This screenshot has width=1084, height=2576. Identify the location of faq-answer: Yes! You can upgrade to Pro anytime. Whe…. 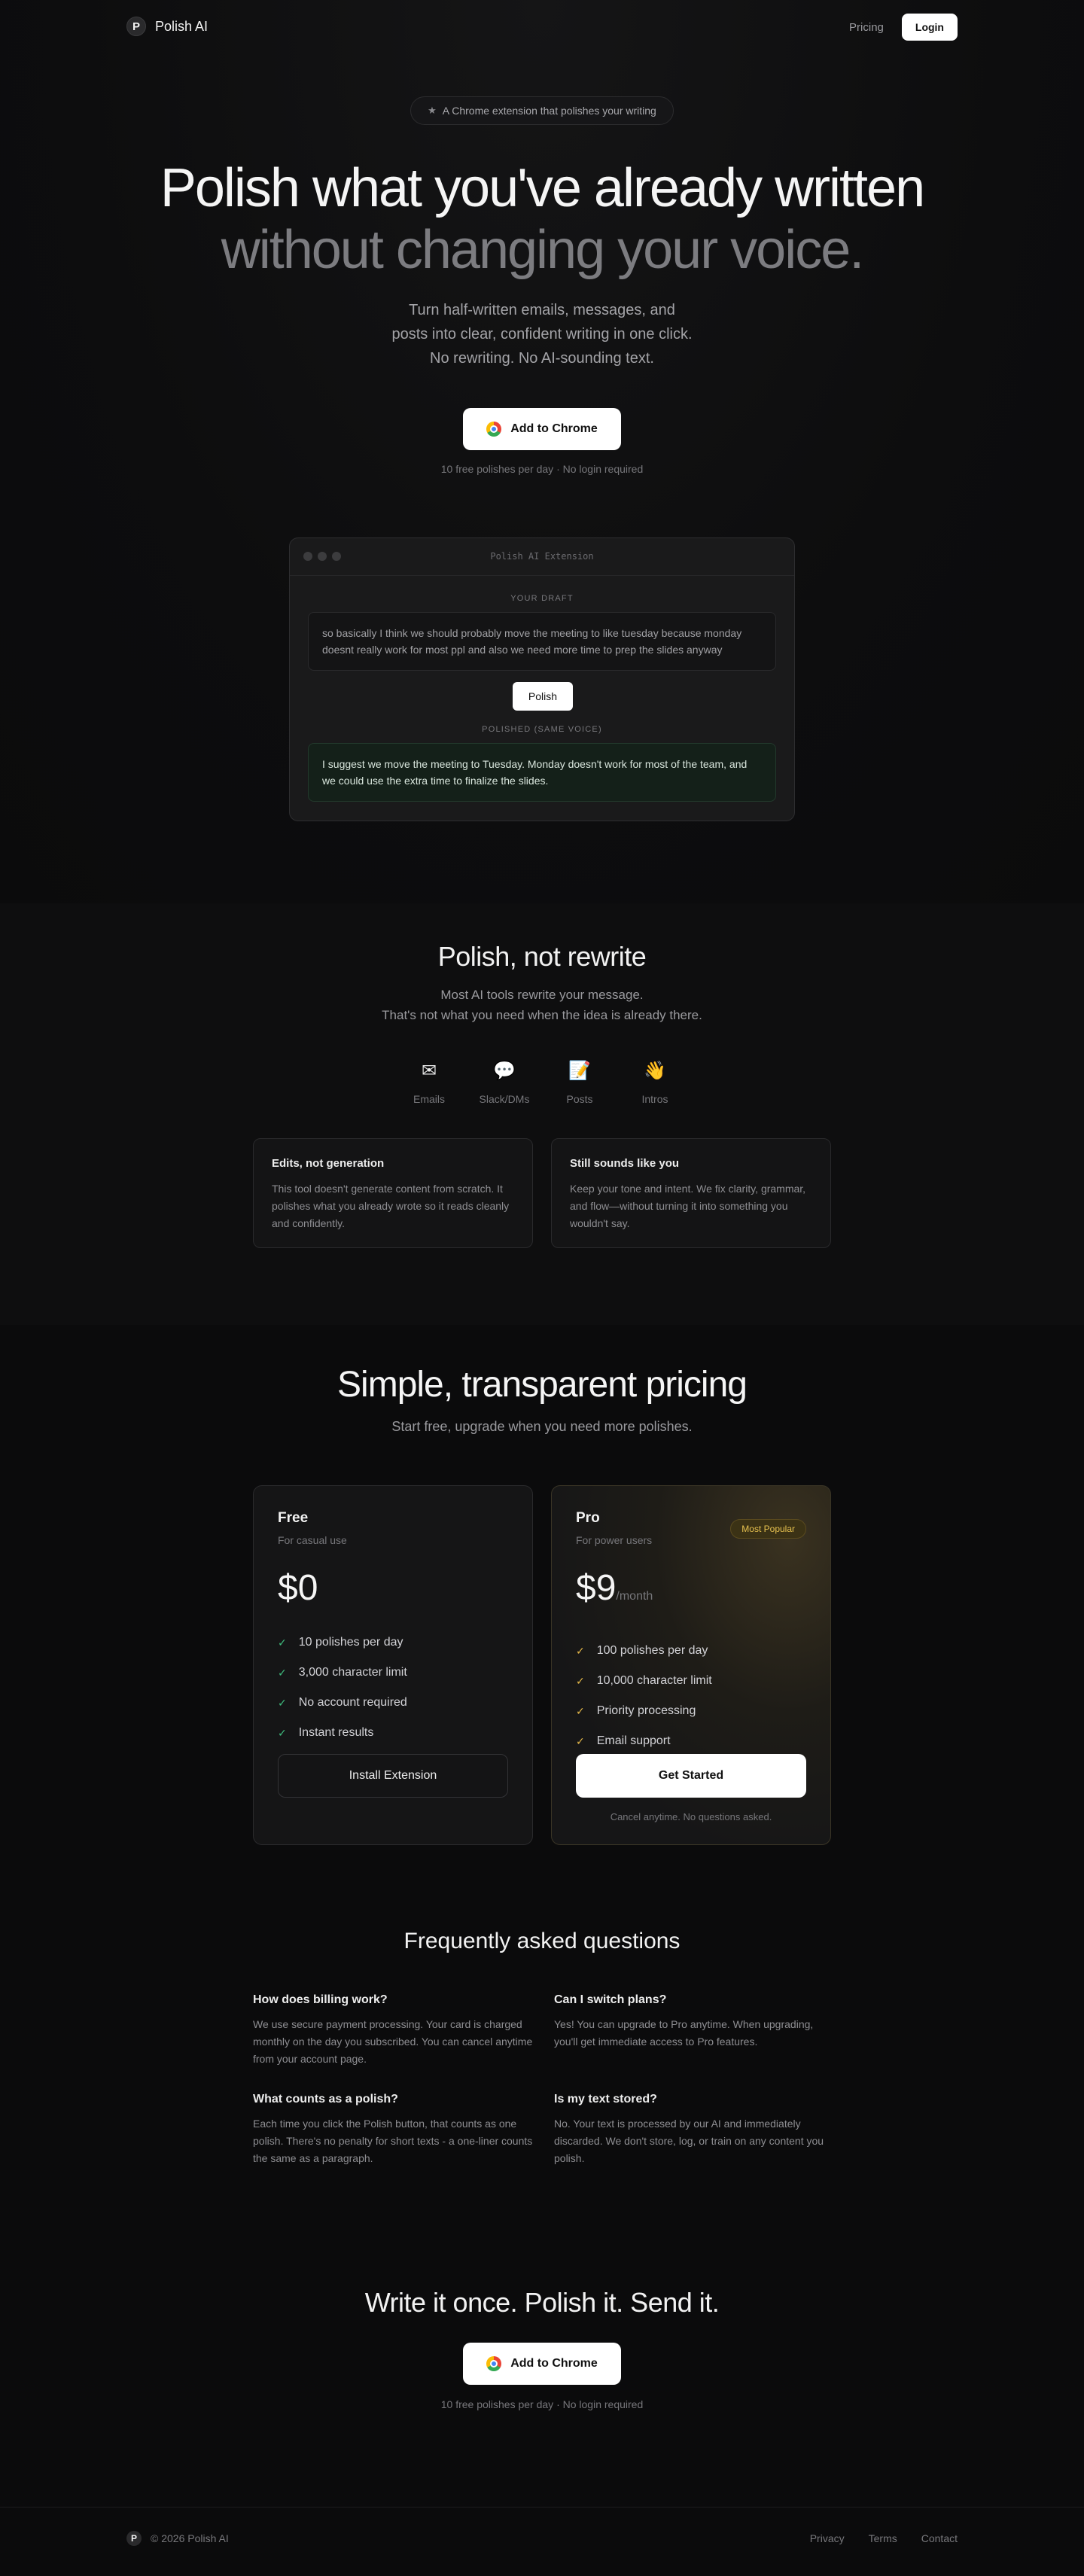
(684, 2033).